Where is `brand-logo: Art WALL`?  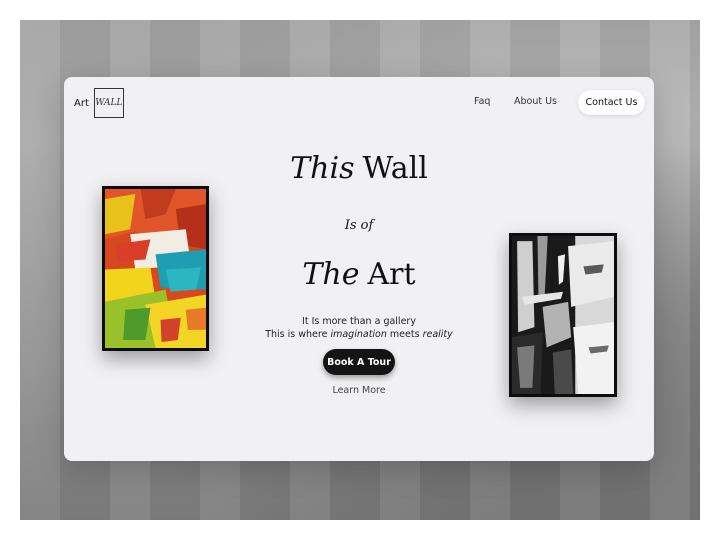
brand-logo: Art WALL is located at coordinates (99, 103).